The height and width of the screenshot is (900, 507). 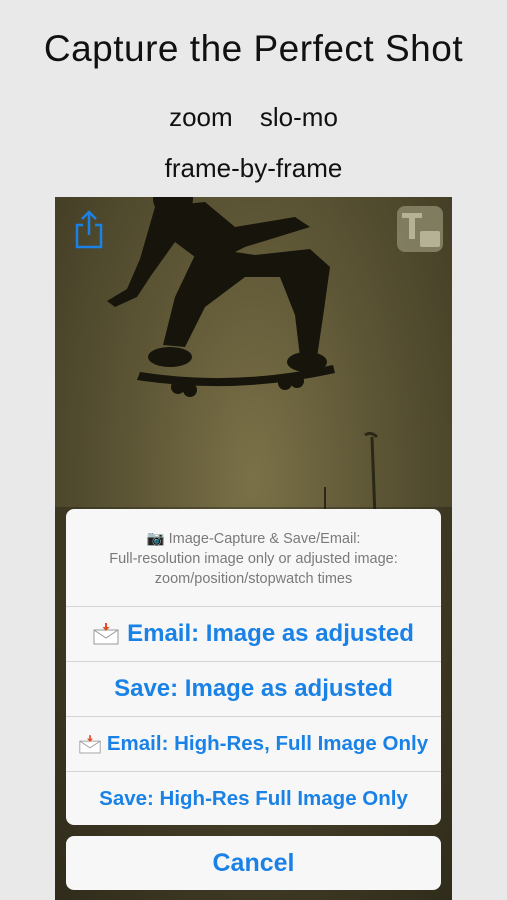 I want to click on message-line-1: Image-Capture & Save/Email:, so click(x=264, y=539).